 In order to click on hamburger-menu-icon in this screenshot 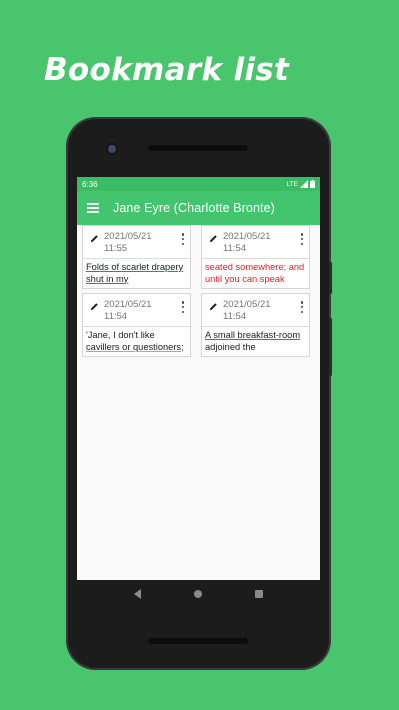, I will do `click(93, 208)`.